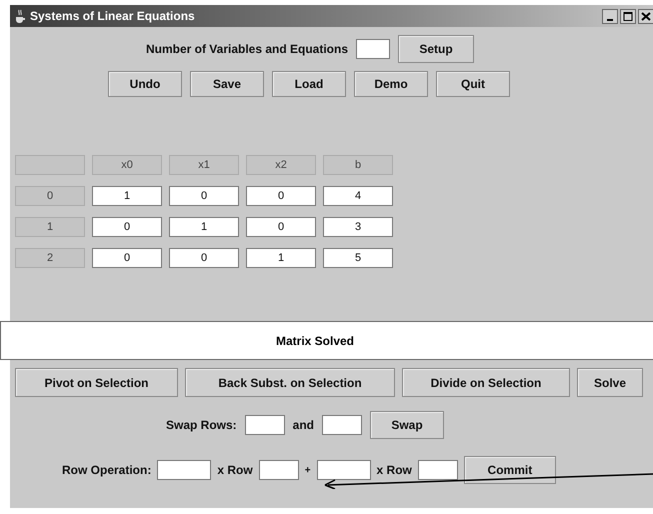 Image resolution: width=653 pixels, height=514 pixels. Describe the element at coordinates (391, 84) in the screenshot. I see `toolbar-button: Demo` at that location.